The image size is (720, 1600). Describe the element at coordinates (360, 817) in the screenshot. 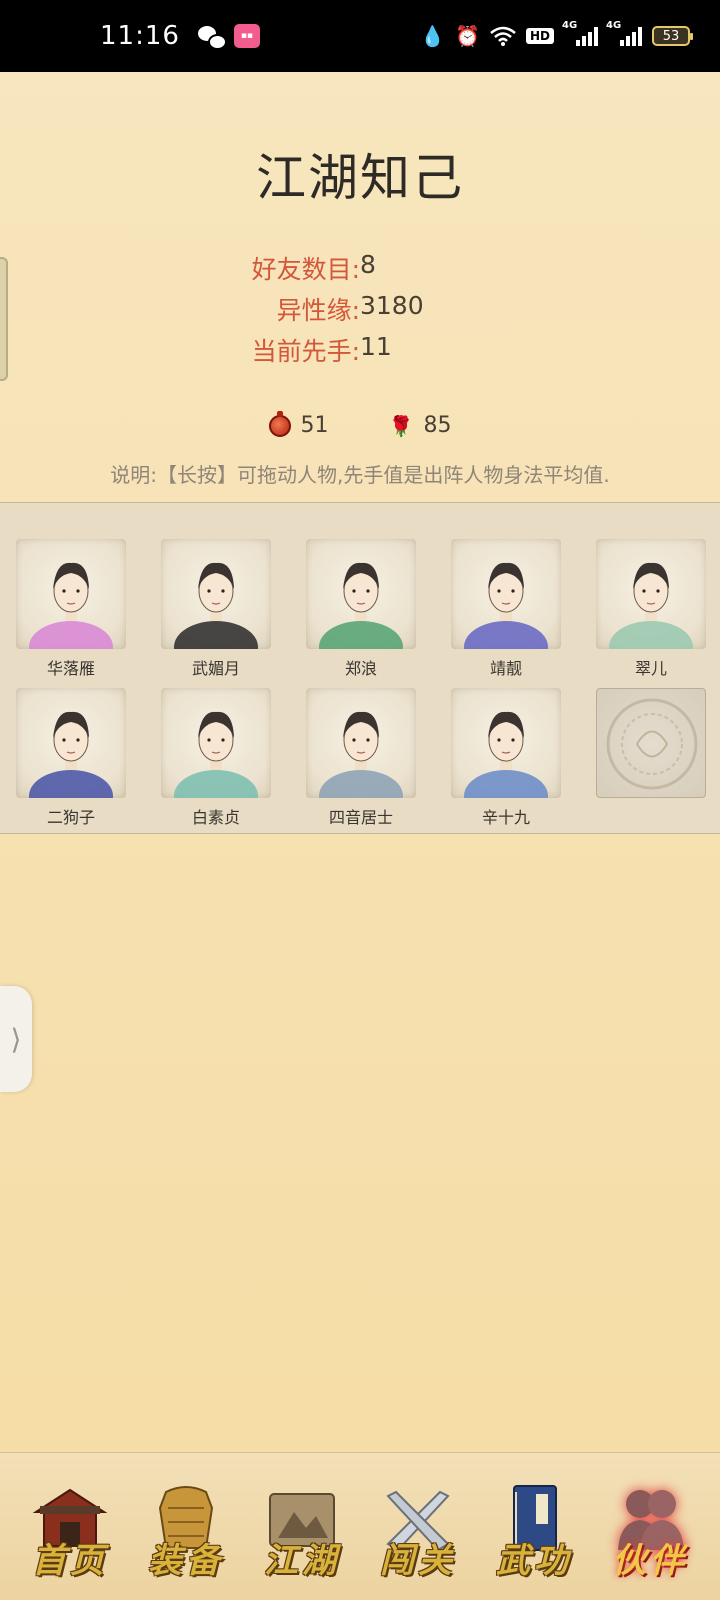

I see `character-name: 四音居士` at that location.